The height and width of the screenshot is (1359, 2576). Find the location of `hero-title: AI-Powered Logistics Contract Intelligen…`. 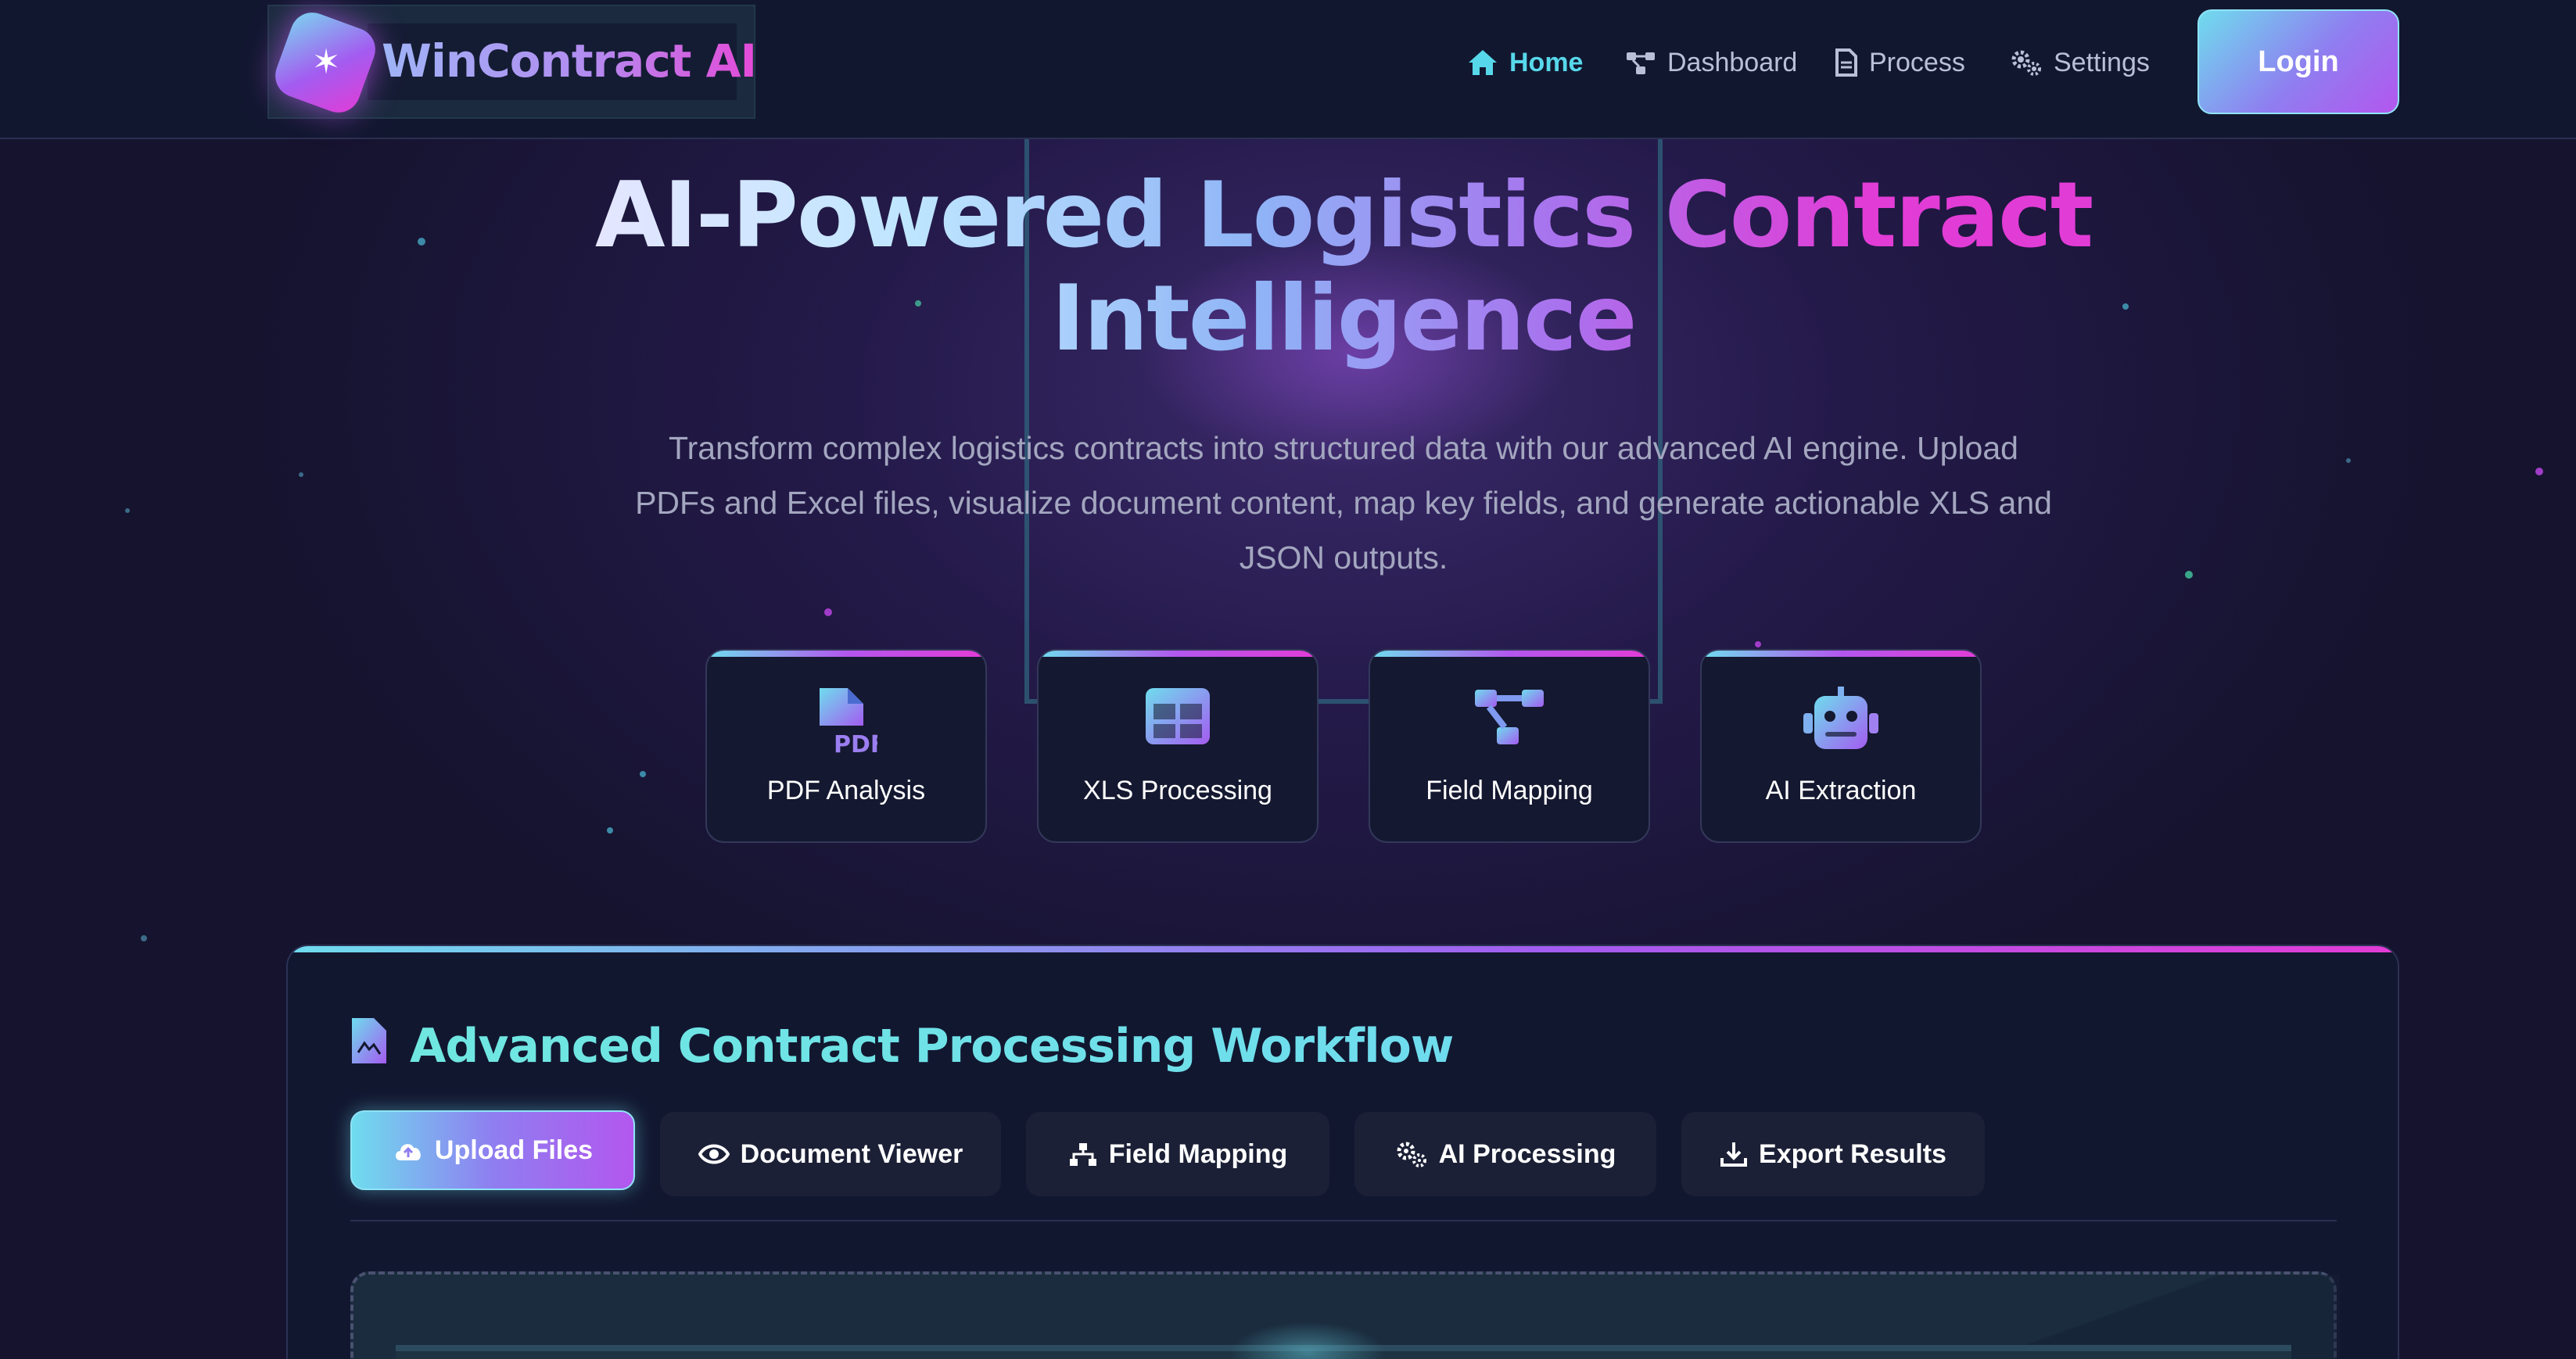

hero-title: AI-Powered Logistics Contract Intelligen… is located at coordinates (1343, 267).